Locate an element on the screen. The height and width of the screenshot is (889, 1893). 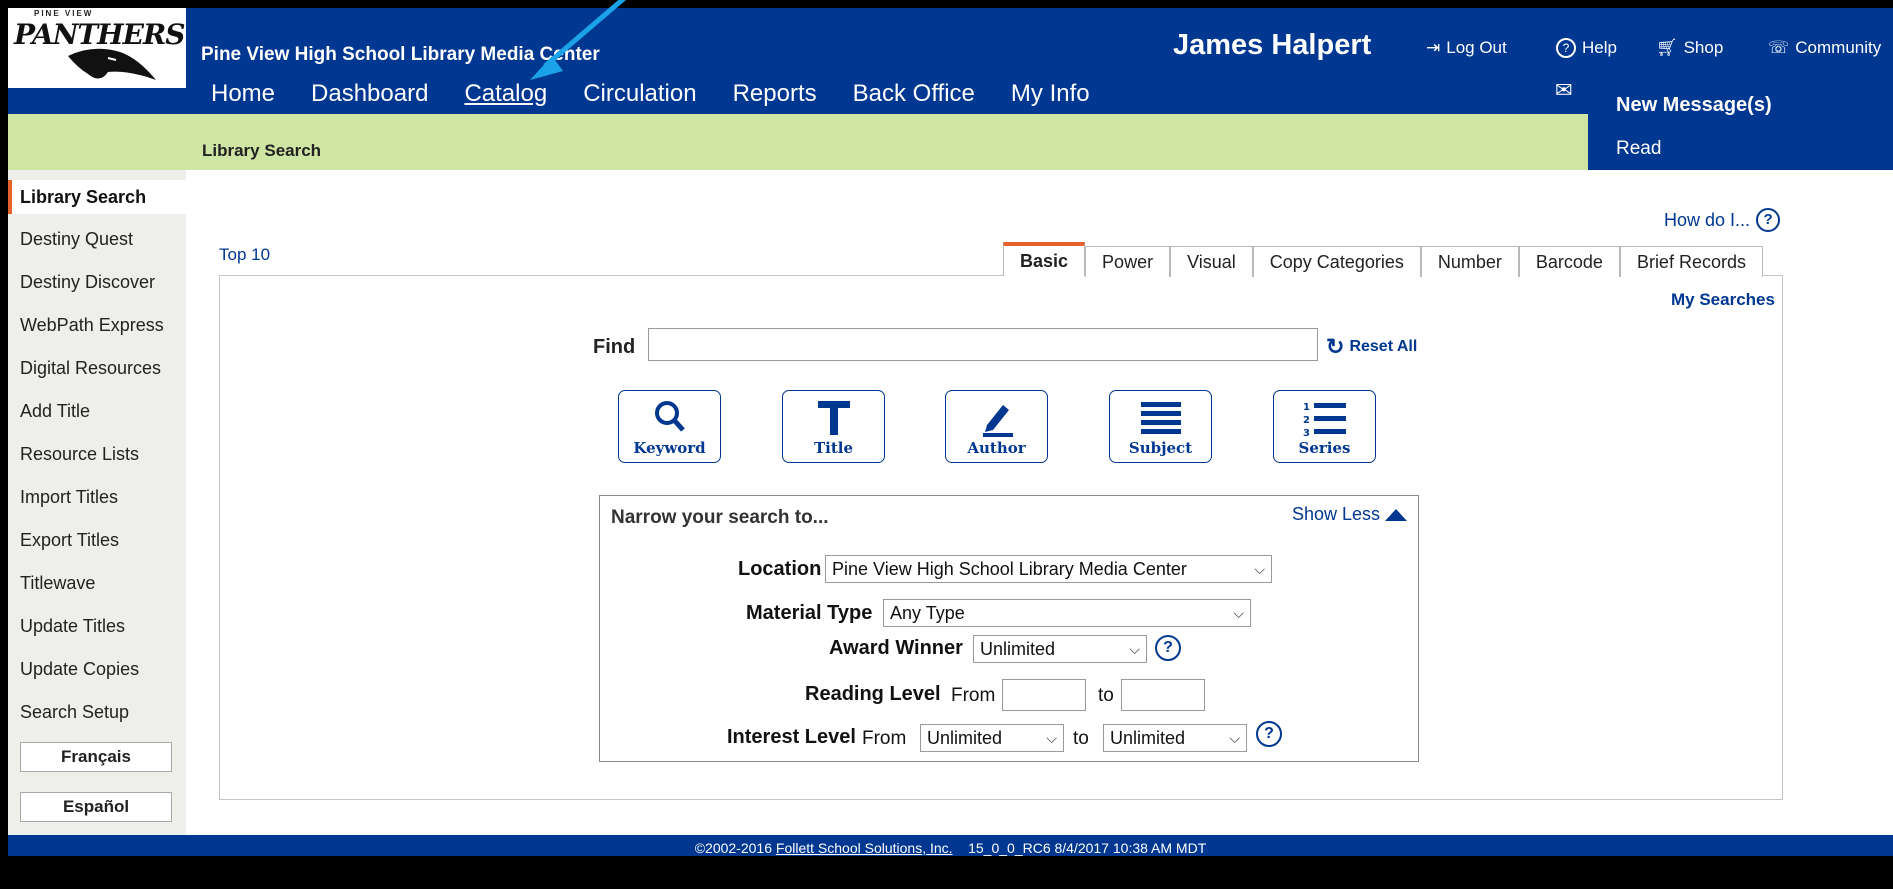
espanol-button: Español is located at coordinates (96, 807).